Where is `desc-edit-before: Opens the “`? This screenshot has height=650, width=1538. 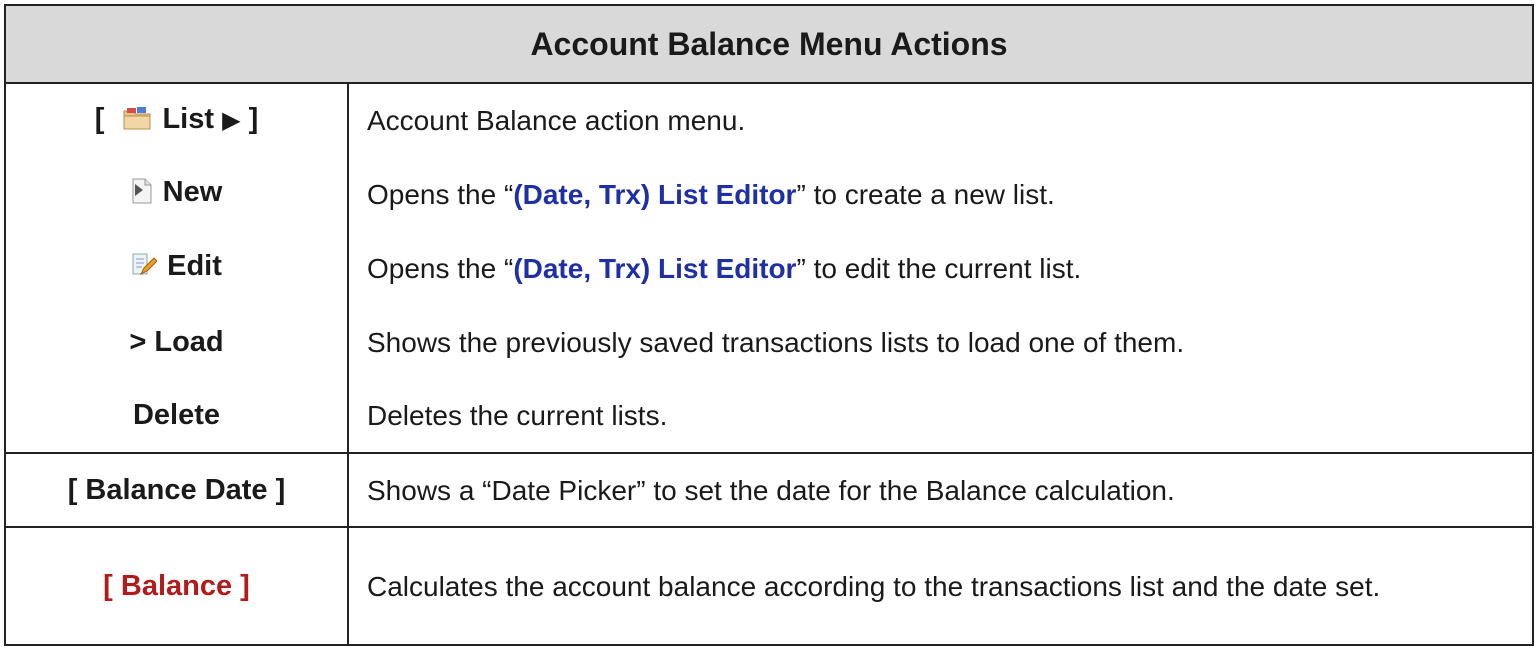 desc-edit-before: Opens the “ is located at coordinates (440, 268).